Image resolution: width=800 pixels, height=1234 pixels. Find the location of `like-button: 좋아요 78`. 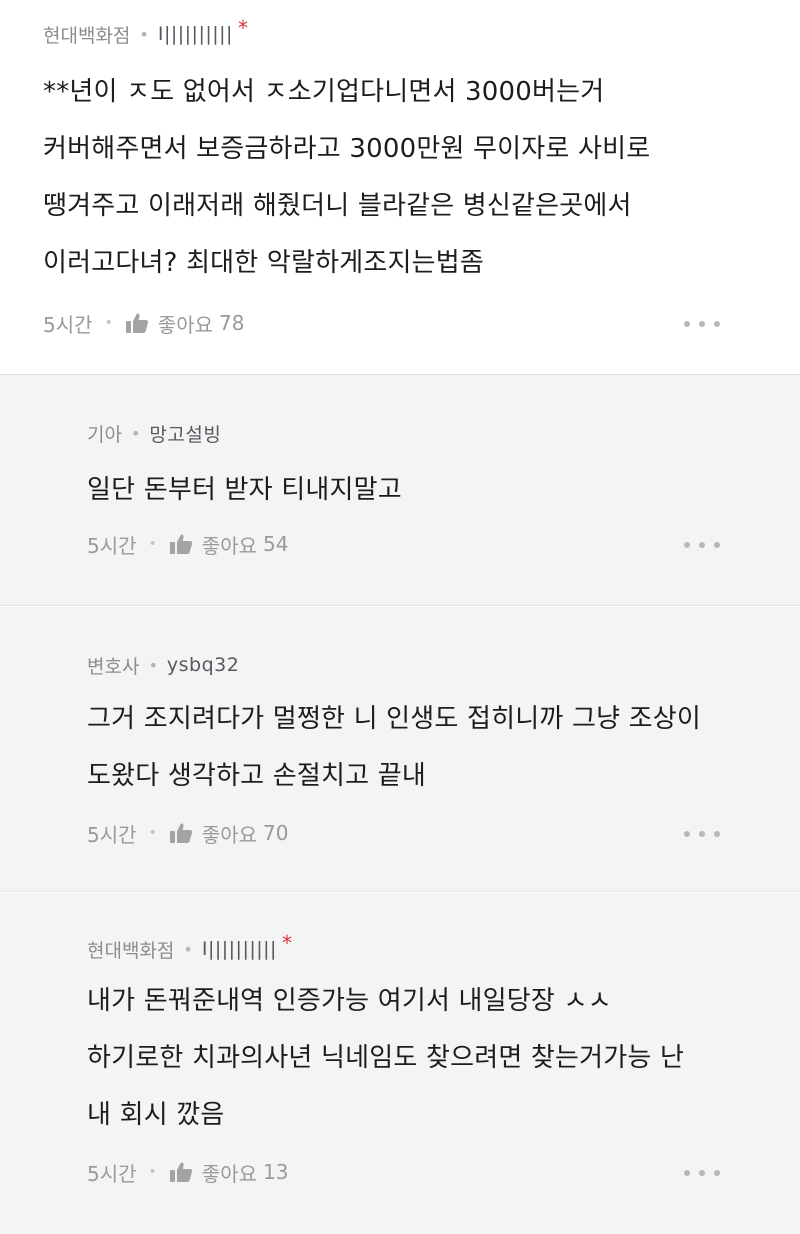

like-button: 좋아요 78 is located at coordinates (185, 323).